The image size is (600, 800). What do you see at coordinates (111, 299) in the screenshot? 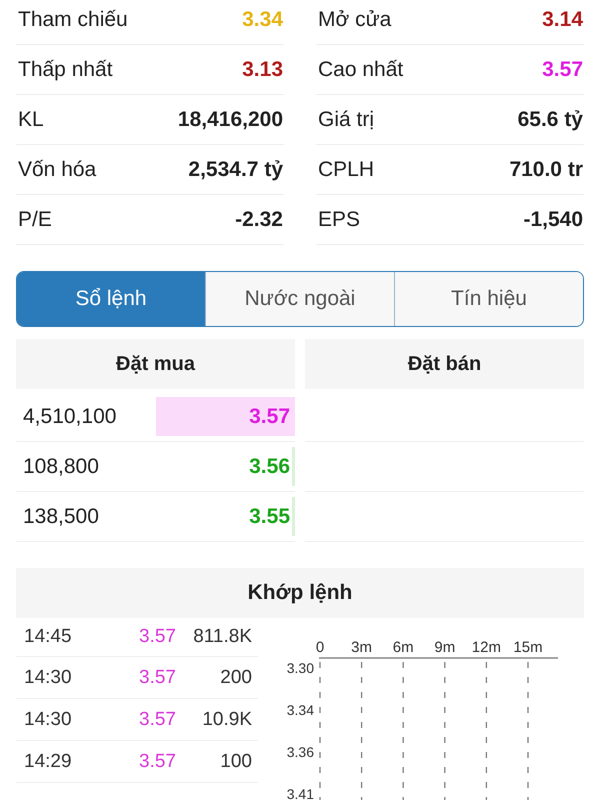
I see `tab: Sổ lệnh` at bounding box center [111, 299].